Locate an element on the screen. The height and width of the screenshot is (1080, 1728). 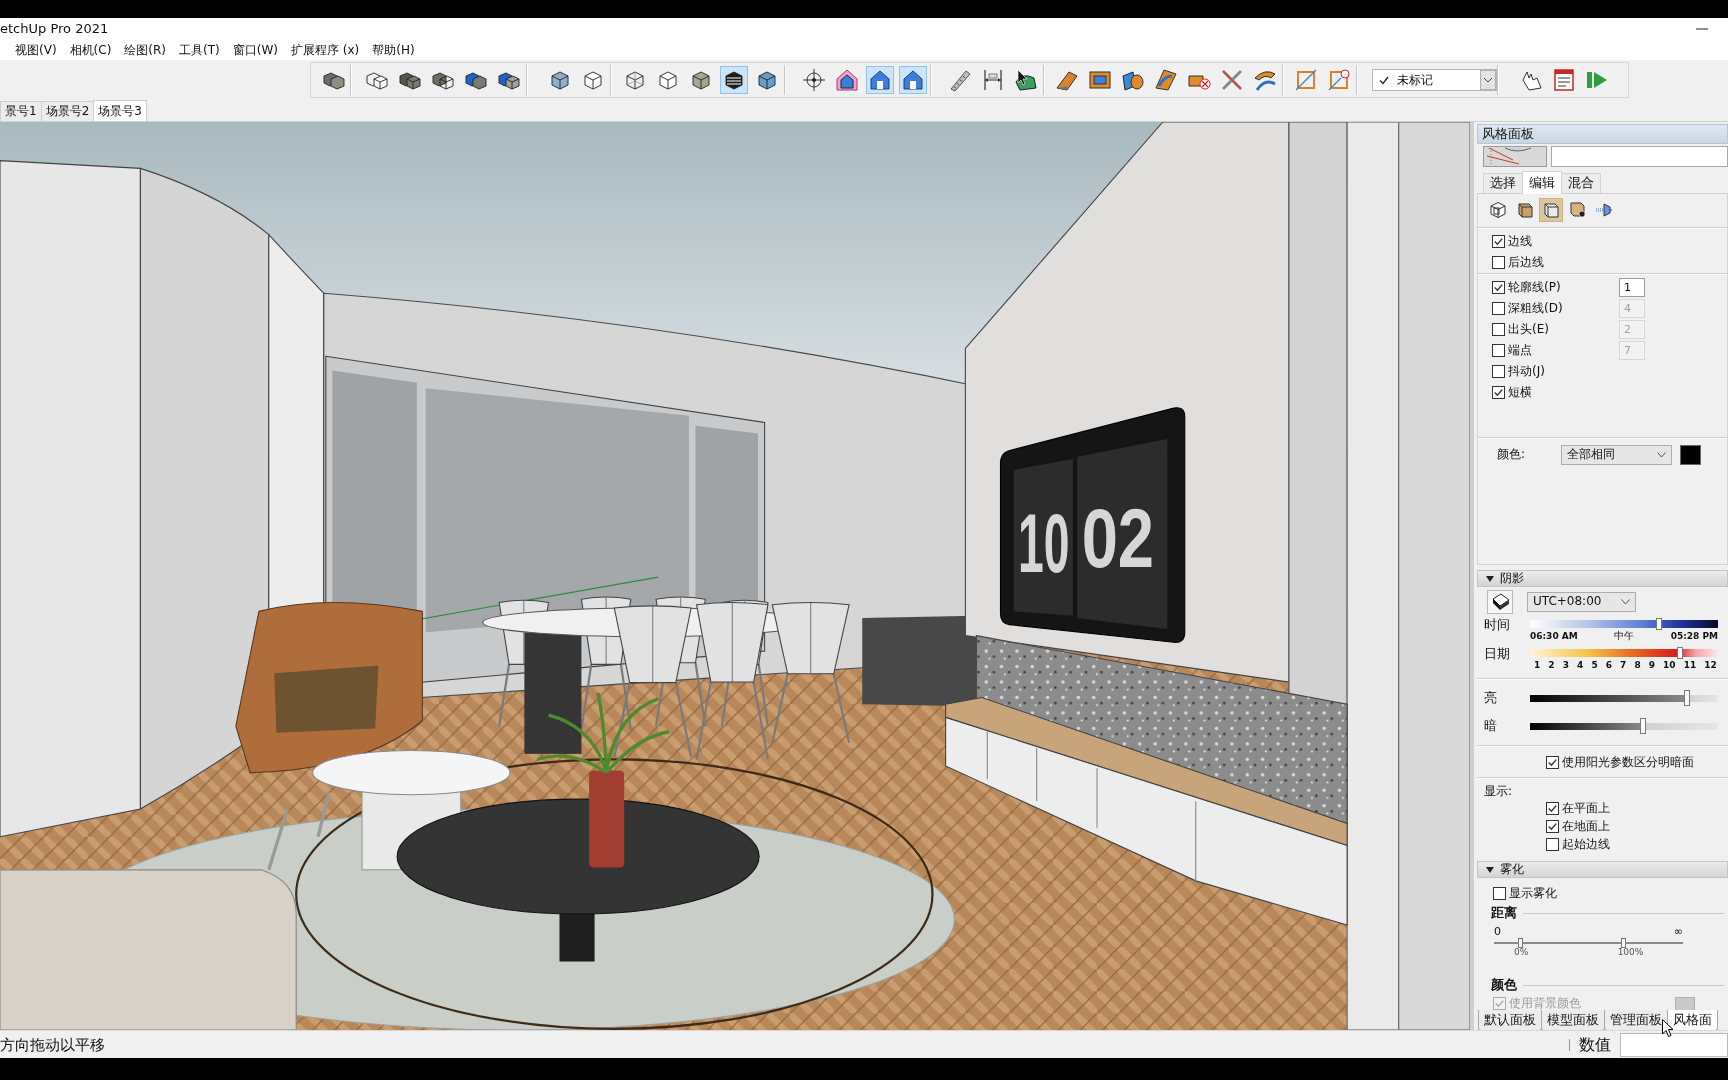
tag-dropdown: 未标记 is located at coordinates (1434, 80).